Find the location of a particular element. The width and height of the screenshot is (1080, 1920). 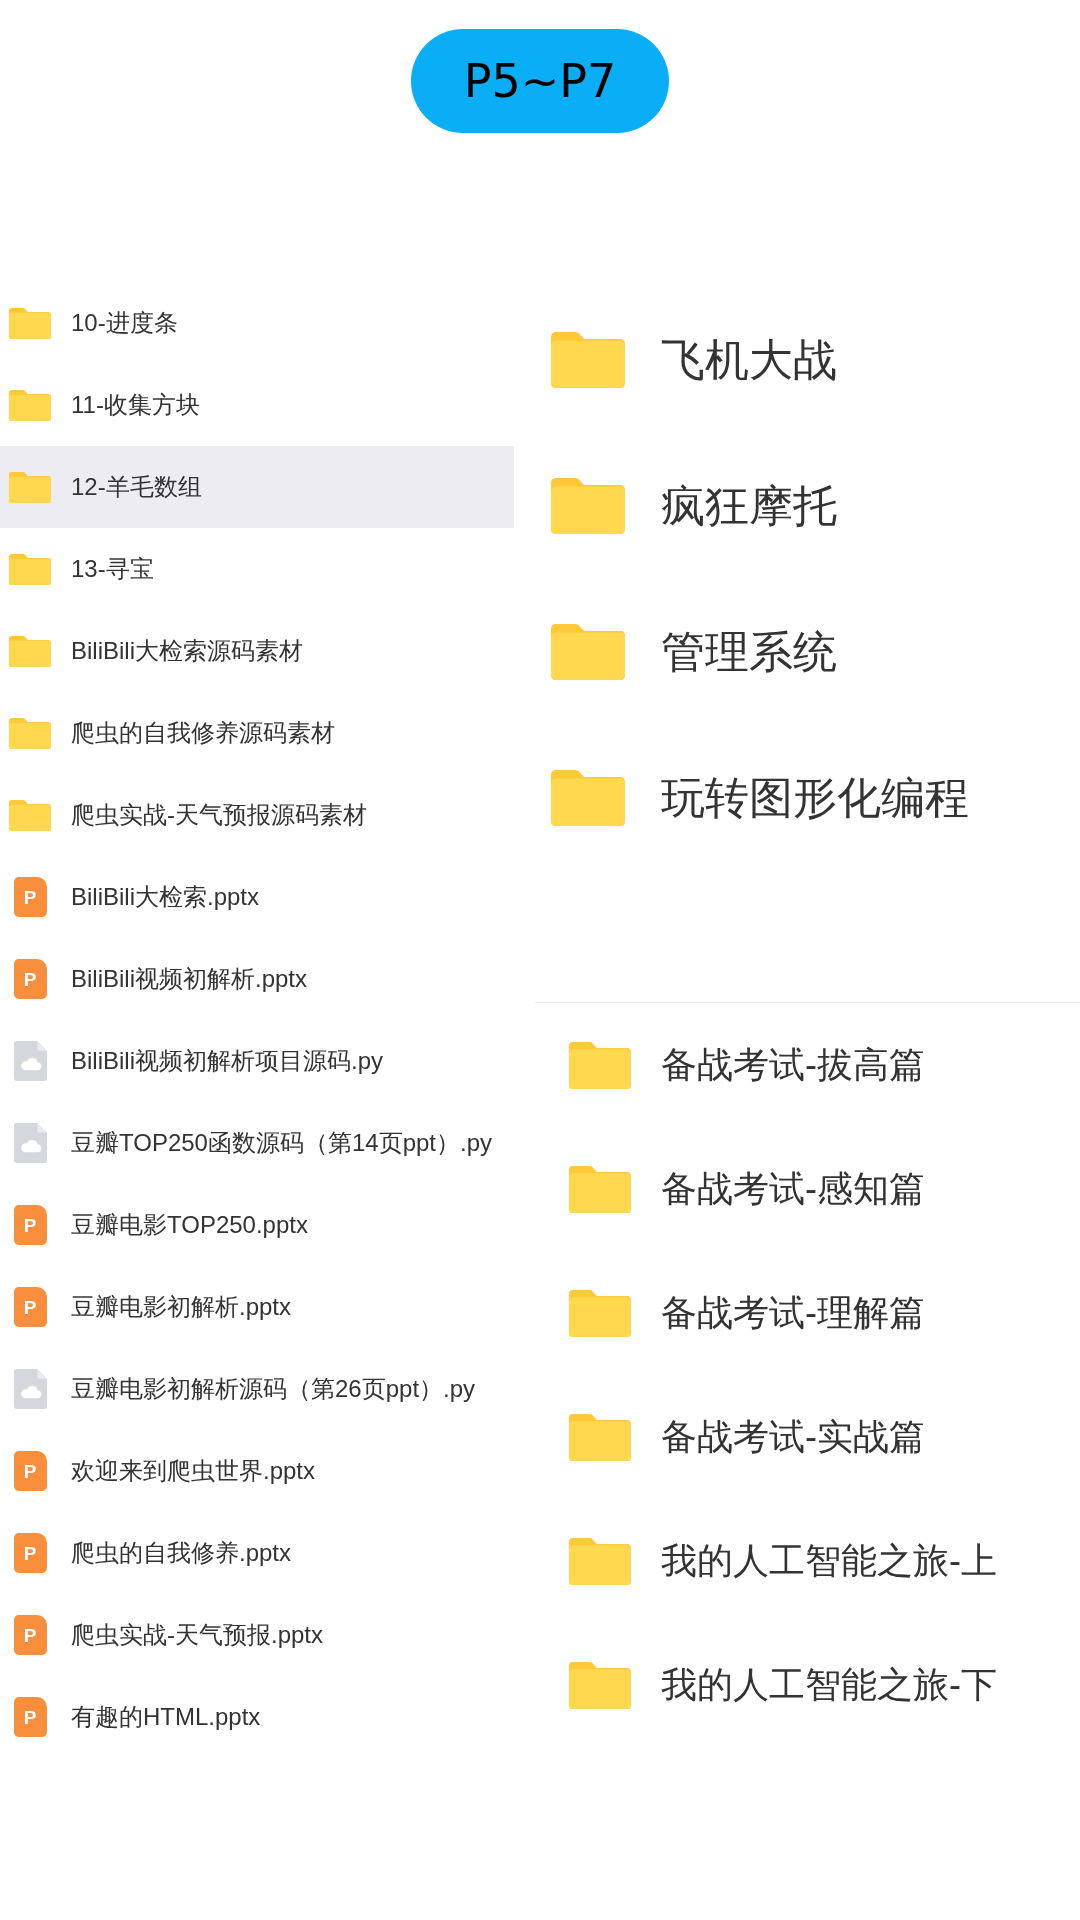

file-name: 爬虫实战-天气预报源码素材 is located at coordinates (219, 815).